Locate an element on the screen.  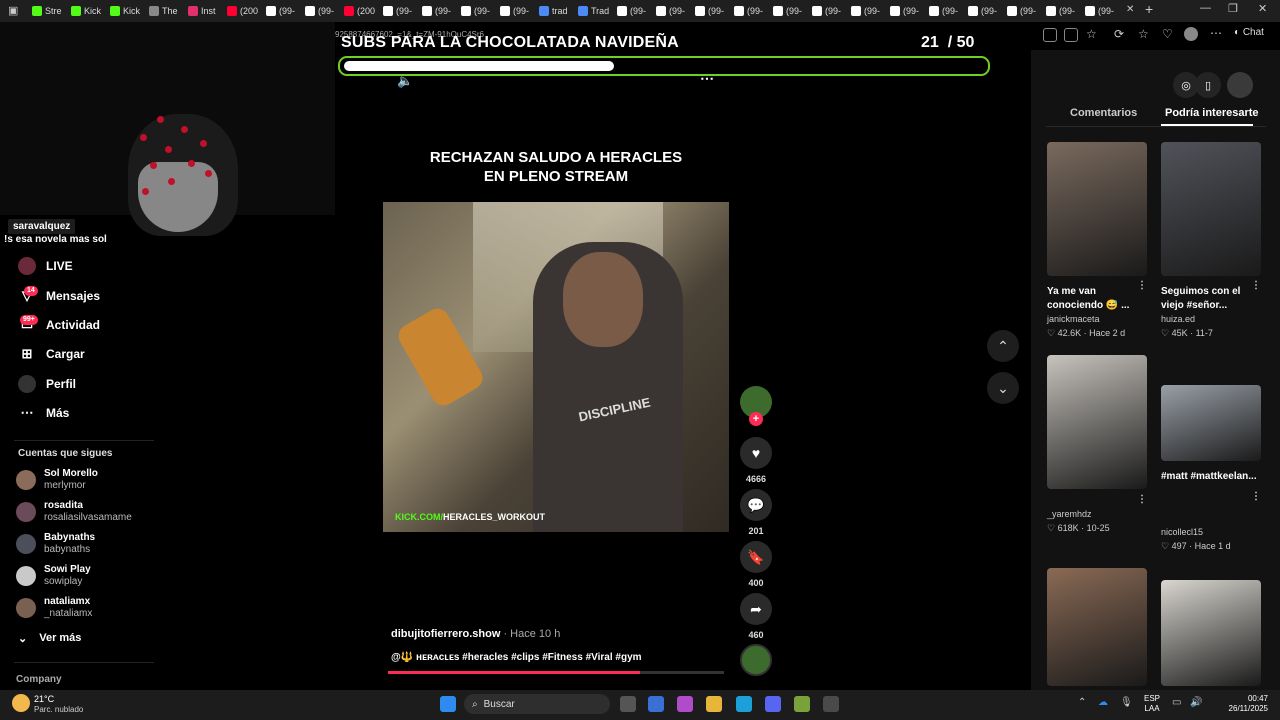
comment-button: 💬 201 is located at coordinates (756, 512).